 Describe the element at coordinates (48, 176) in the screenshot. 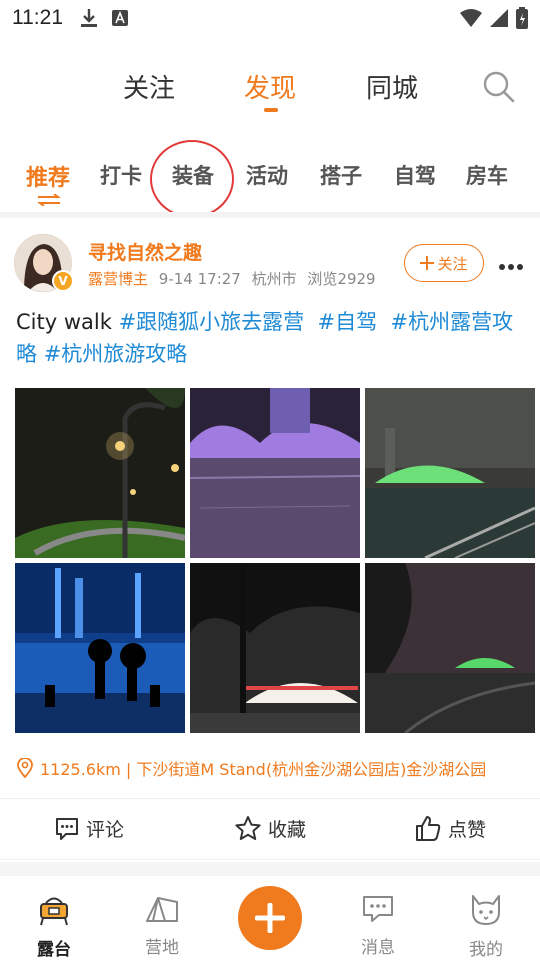

I see `category-recommended: 推荐` at that location.